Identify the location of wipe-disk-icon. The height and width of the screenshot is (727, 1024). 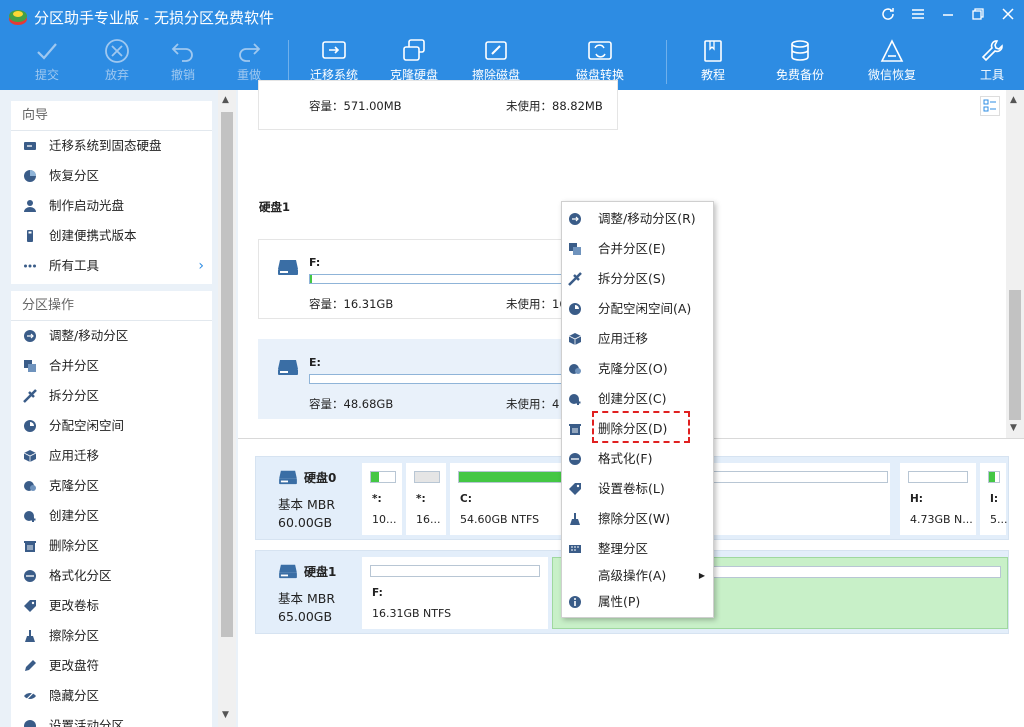
(496, 50).